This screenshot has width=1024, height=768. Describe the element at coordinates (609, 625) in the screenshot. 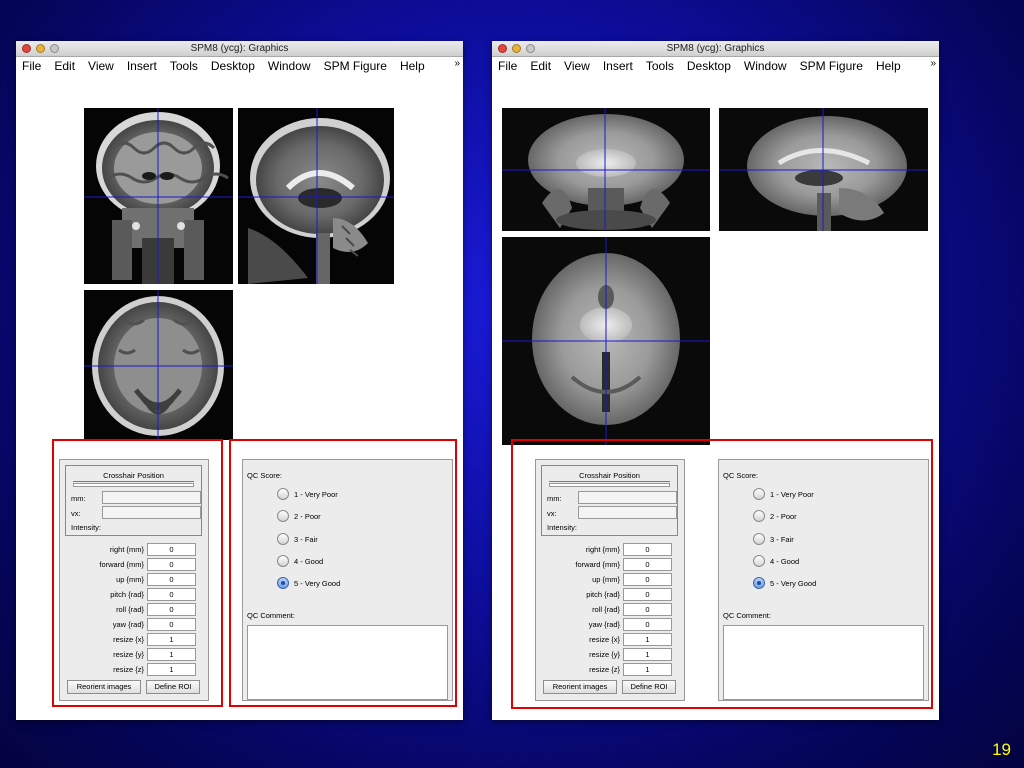

I see `param-row-yaw: yaw {rad} 0` at that location.